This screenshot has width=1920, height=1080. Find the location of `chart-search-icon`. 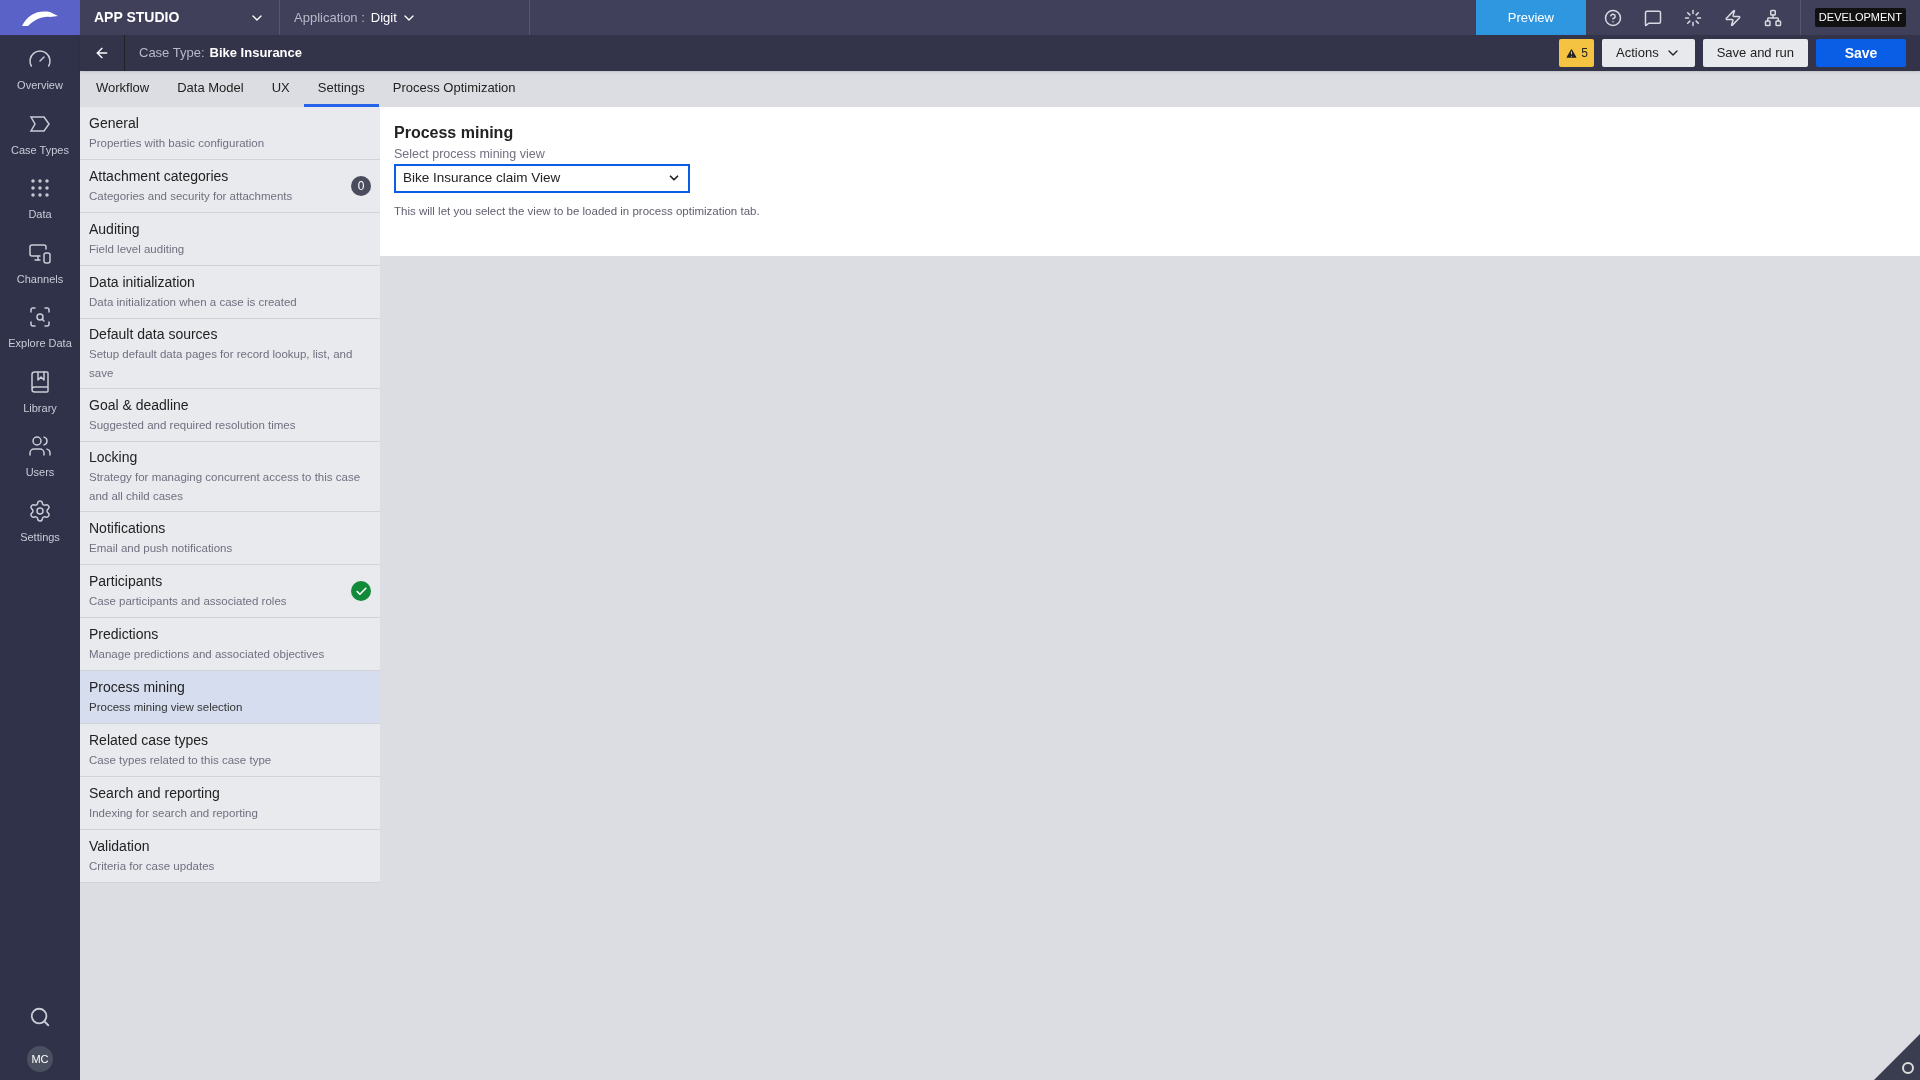

chart-search-icon is located at coordinates (40, 317).